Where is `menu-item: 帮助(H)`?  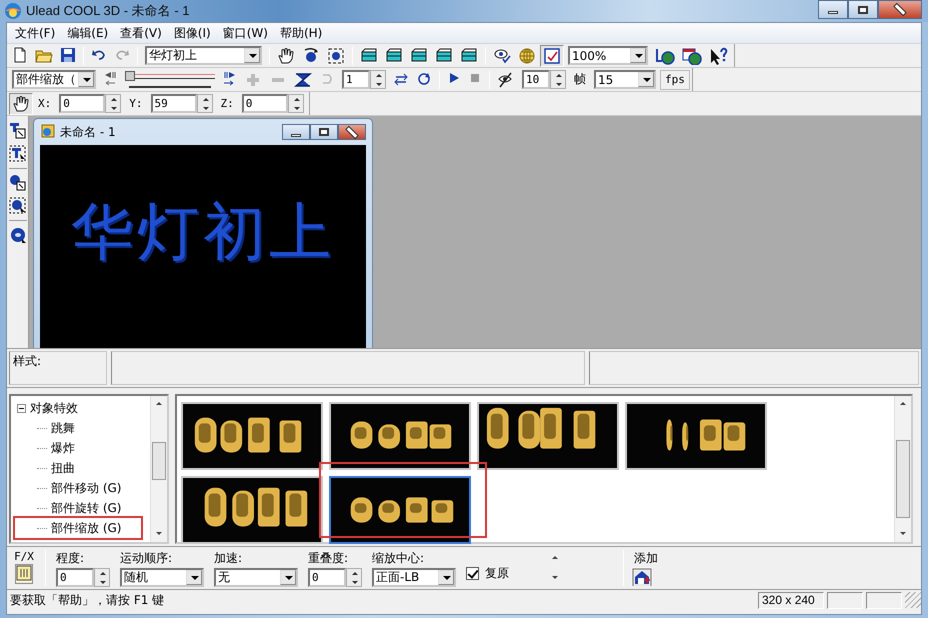
menu-item: 帮助(H) is located at coordinates (301, 33).